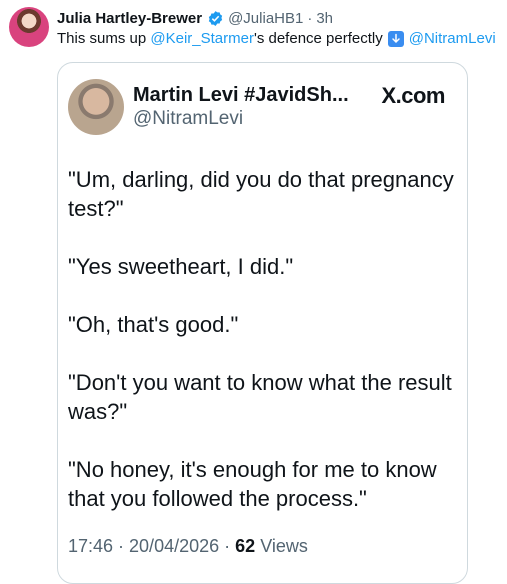 This screenshot has height=584, width=507. What do you see at coordinates (102, 38) in the screenshot?
I see `tweet-text-prefix: This sums up` at bounding box center [102, 38].